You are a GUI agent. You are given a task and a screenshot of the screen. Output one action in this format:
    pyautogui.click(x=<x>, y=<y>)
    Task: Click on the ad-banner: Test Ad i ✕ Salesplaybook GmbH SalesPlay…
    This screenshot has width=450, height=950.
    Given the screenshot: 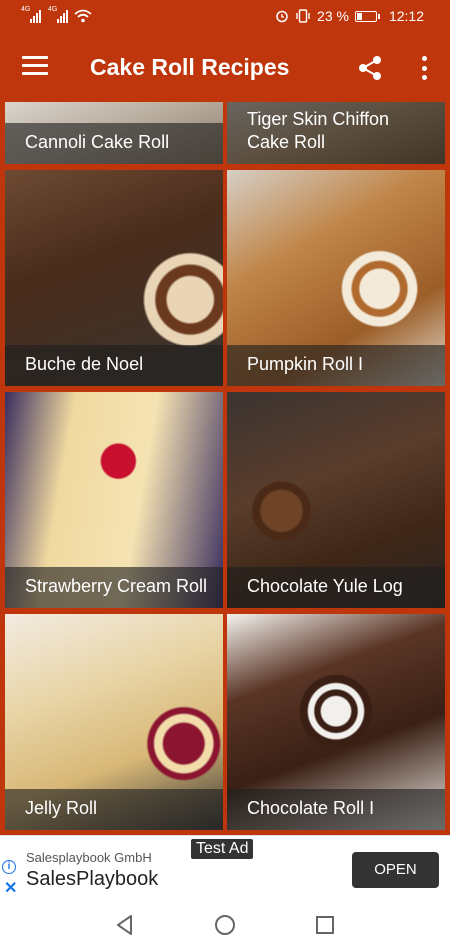 What is the action you would take?
    pyautogui.click(x=225, y=867)
    